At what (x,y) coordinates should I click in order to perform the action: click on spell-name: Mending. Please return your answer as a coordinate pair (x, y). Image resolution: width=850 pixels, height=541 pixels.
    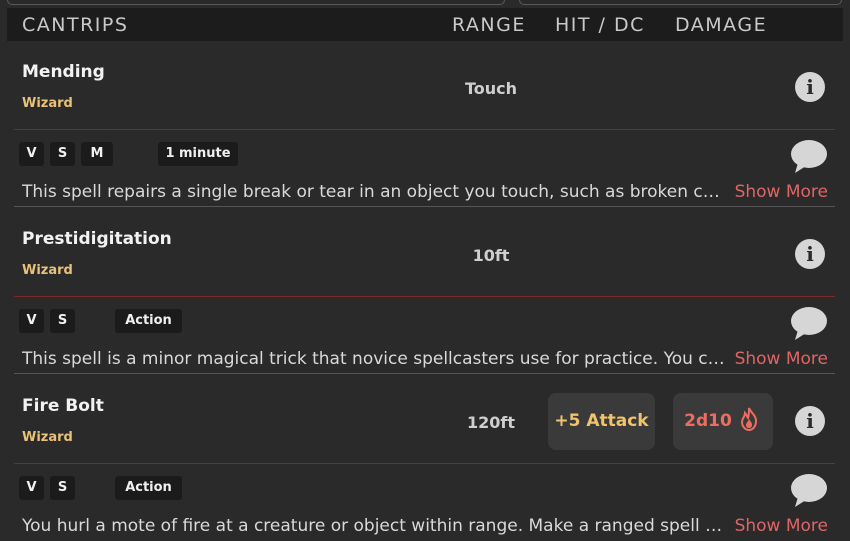
    Looking at the image, I should click on (63, 72).